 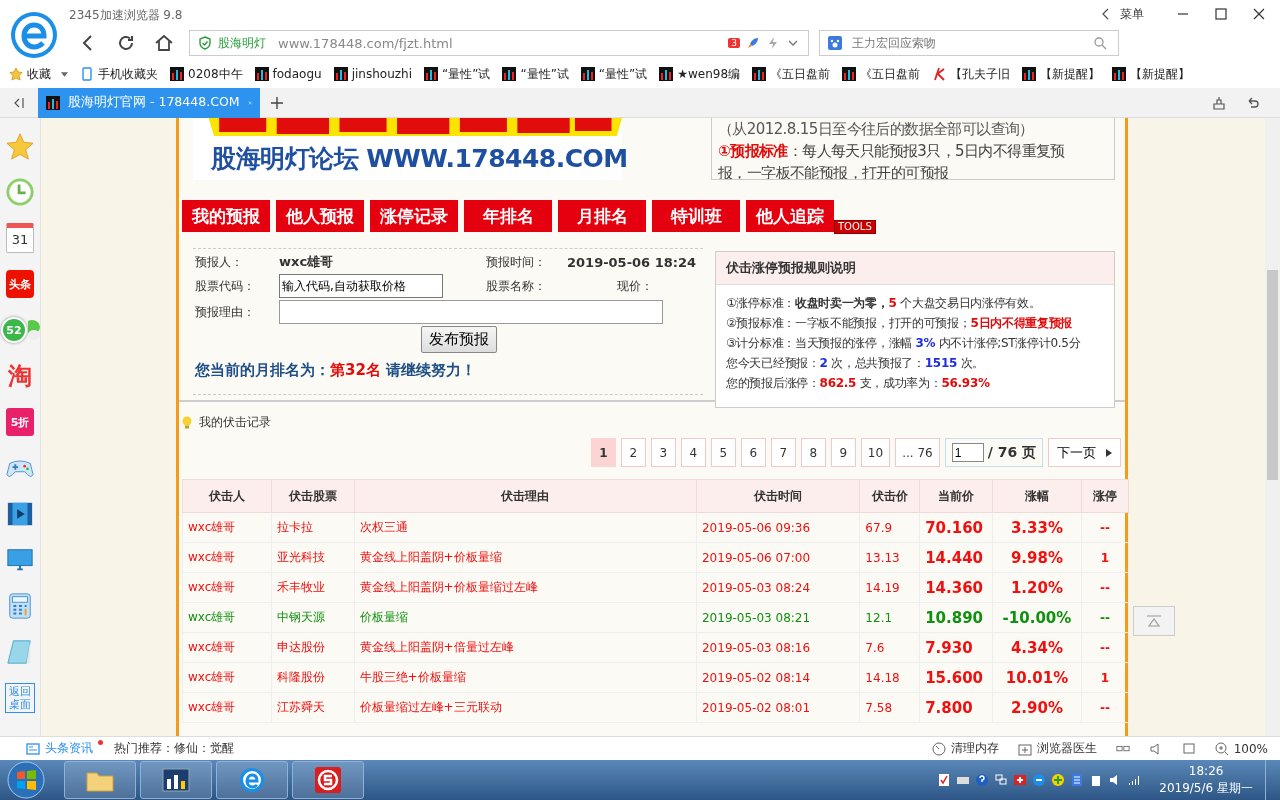 I want to click on table-cell: 14.19, so click(x=889, y=587).